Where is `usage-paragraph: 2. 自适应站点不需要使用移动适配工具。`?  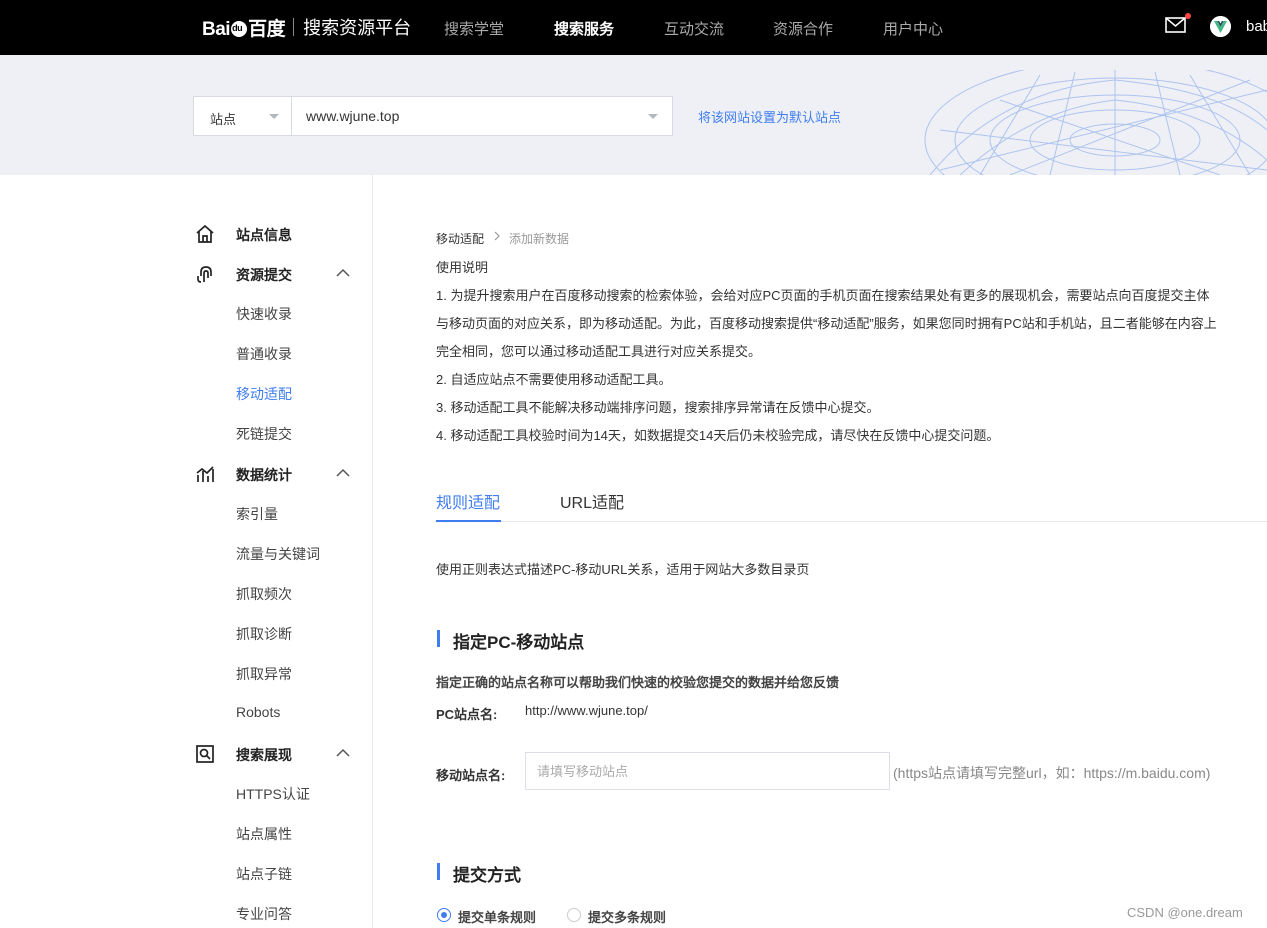
usage-paragraph: 2. 自适应站点不需要使用移动适配工具。 is located at coordinates (554, 379).